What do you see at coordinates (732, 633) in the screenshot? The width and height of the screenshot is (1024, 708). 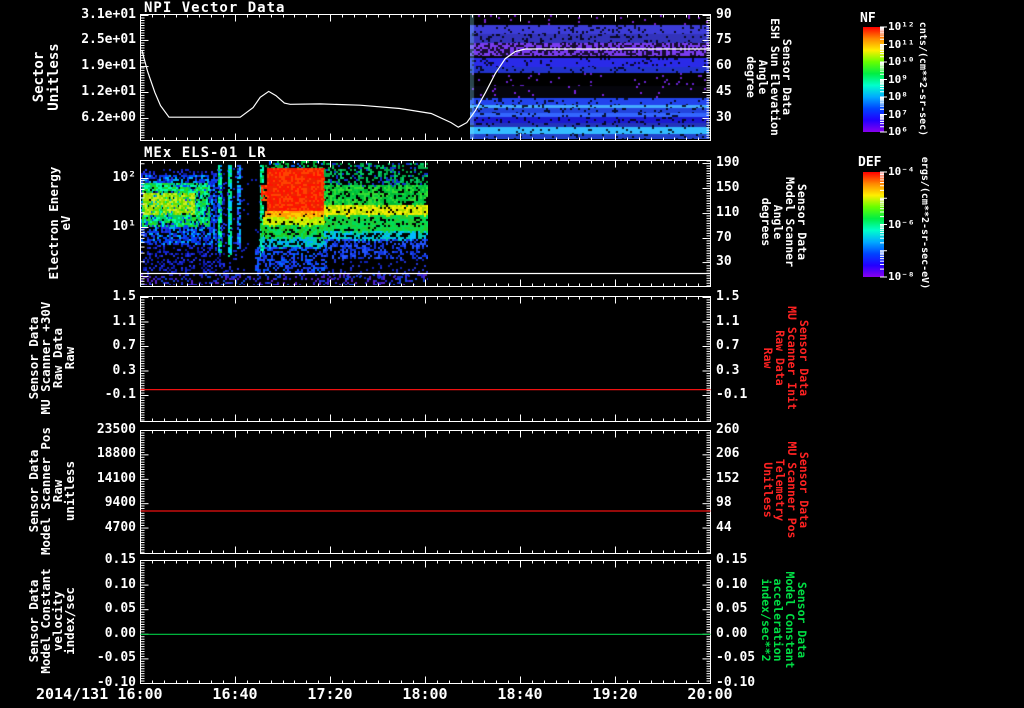 I see `right-tick-label: 0.00` at bounding box center [732, 633].